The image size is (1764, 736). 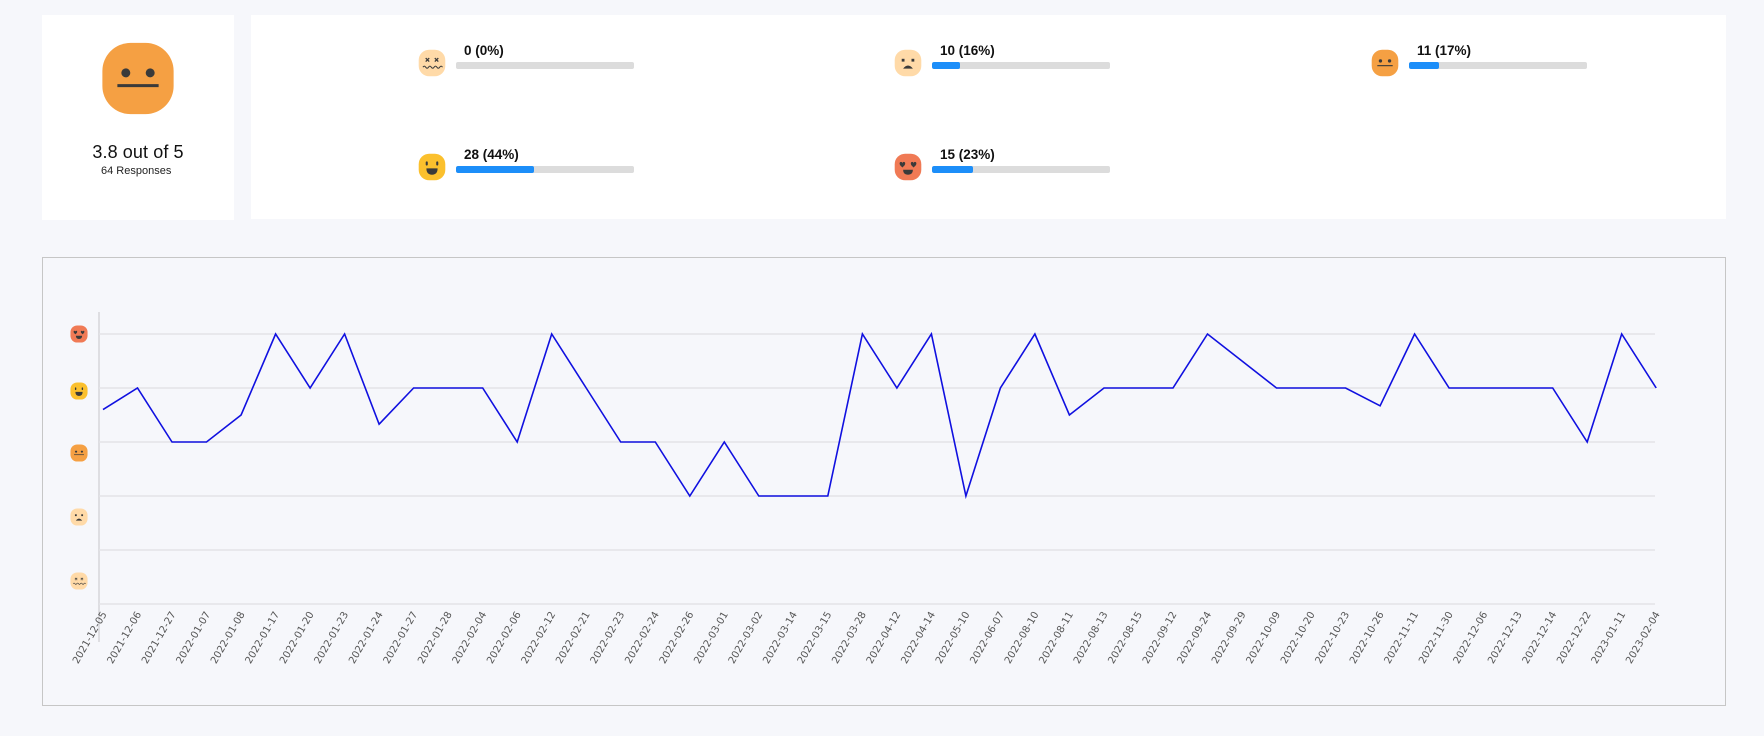 What do you see at coordinates (159, 638) in the screenshot?
I see `x-tick-label: 2021-12-27` at bounding box center [159, 638].